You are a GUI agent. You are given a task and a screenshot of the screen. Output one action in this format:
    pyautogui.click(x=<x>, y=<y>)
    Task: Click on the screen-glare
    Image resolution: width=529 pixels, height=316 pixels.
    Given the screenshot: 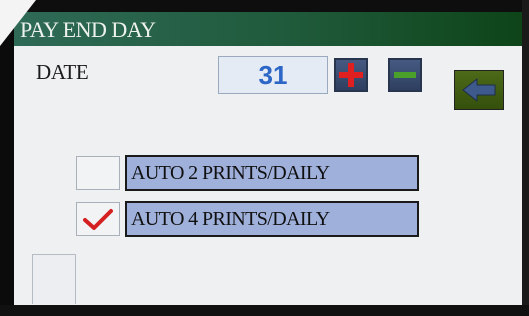 What is the action you would take?
    pyautogui.click(x=18, y=23)
    